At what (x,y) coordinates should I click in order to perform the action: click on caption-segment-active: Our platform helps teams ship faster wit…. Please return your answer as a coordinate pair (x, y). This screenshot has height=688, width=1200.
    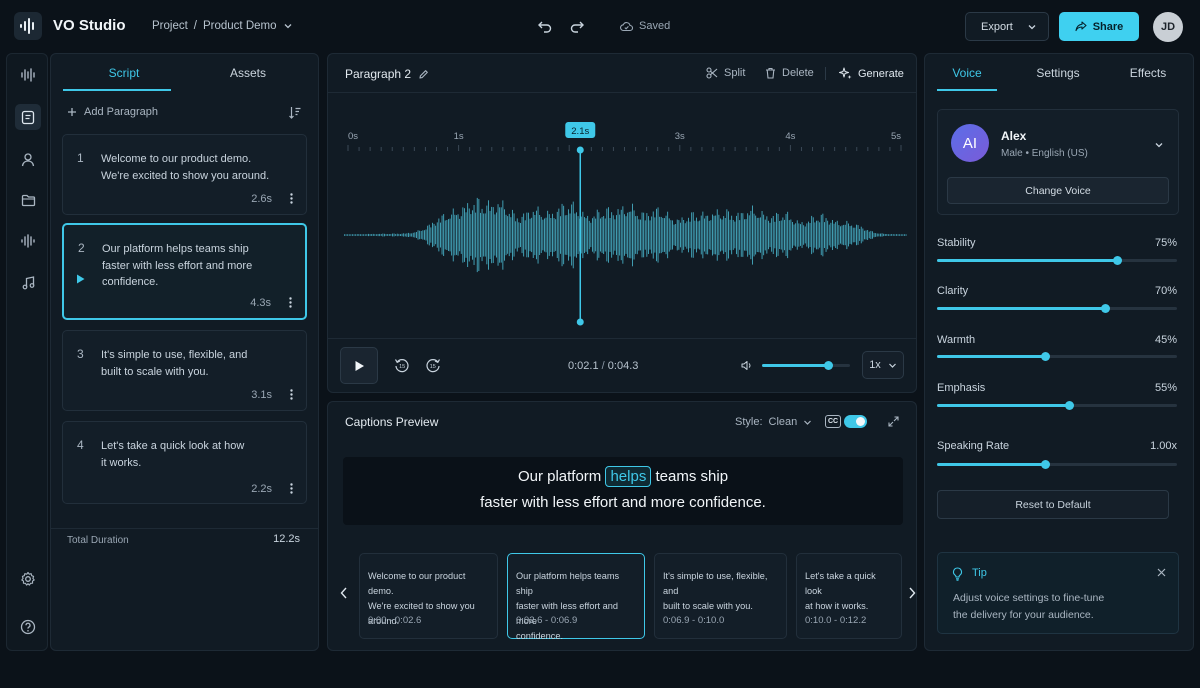
    Looking at the image, I should click on (576, 597).